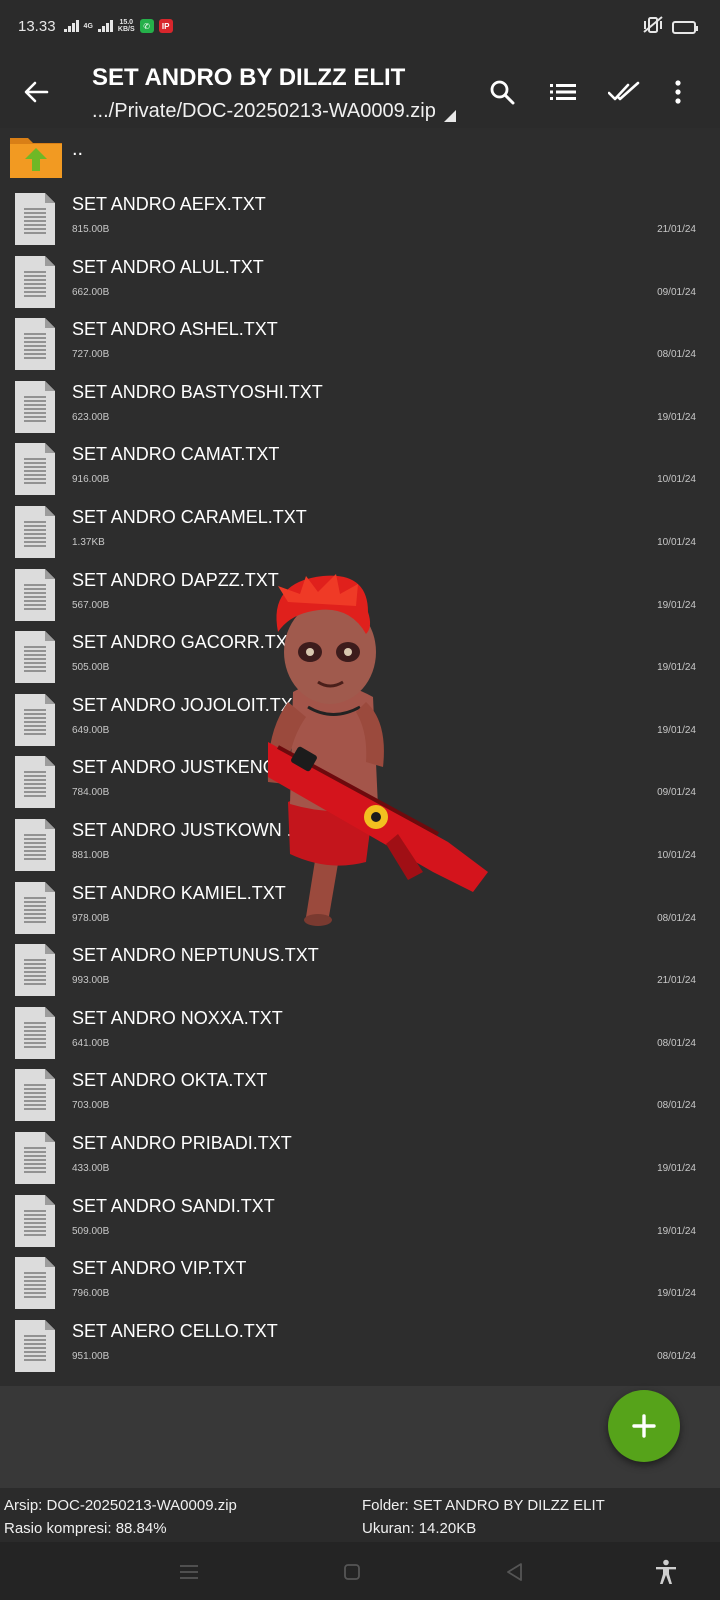  What do you see at coordinates (360, 1217) in the screenshot?
I see `file-row: SET ANDRO SANDI.TXT 509.00B 19/01/24` at bounding box center [360, 1217].